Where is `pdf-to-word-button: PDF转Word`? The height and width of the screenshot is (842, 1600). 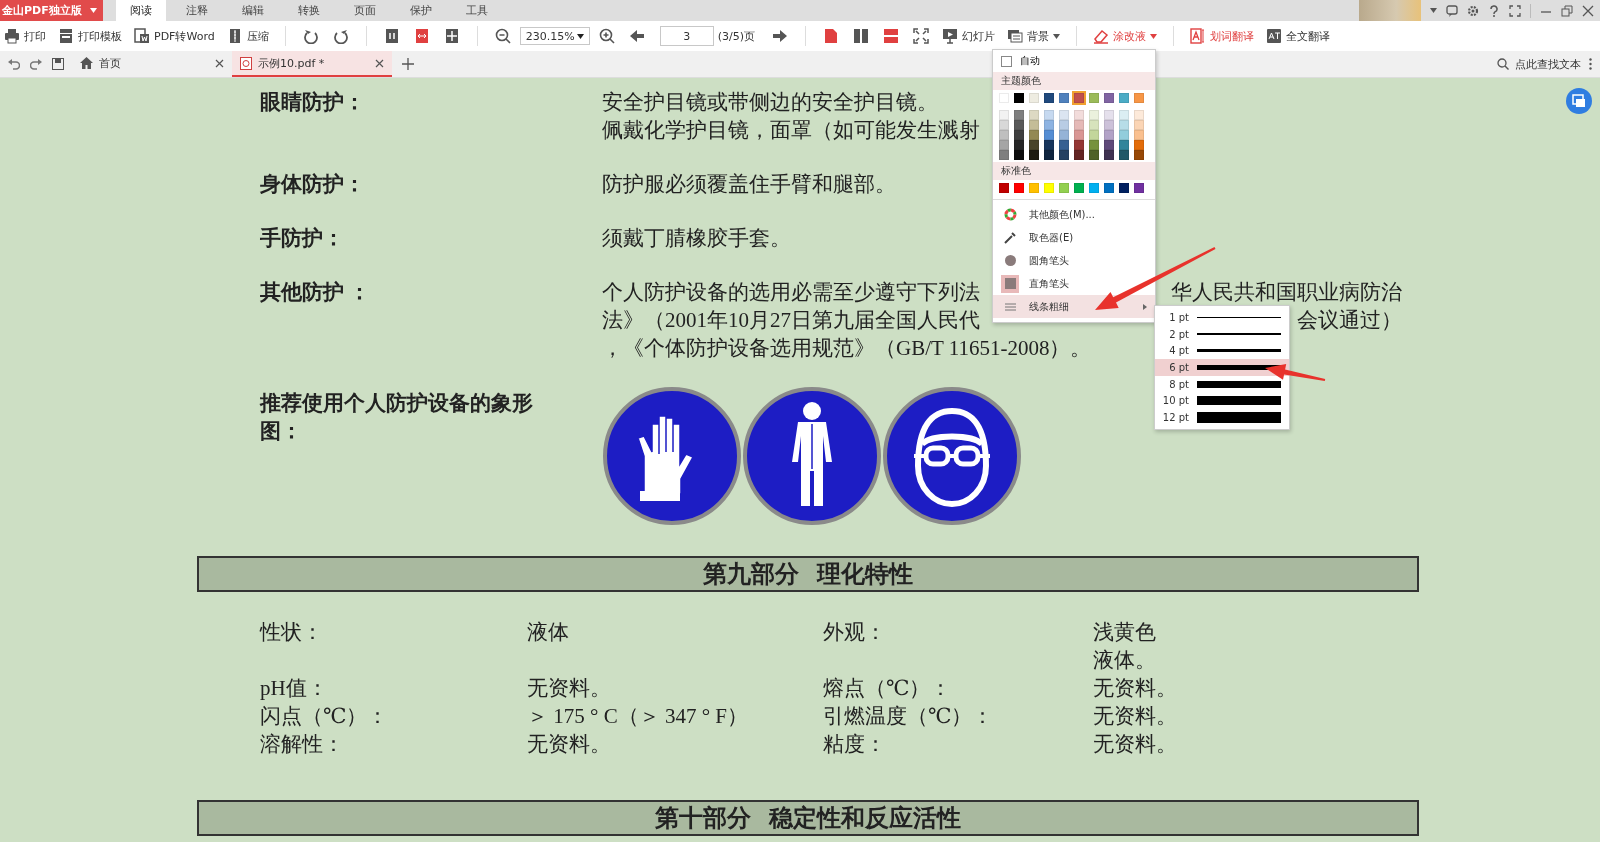 pdf-to-word-button: PDF转Word is located at coordinates (174, 36).